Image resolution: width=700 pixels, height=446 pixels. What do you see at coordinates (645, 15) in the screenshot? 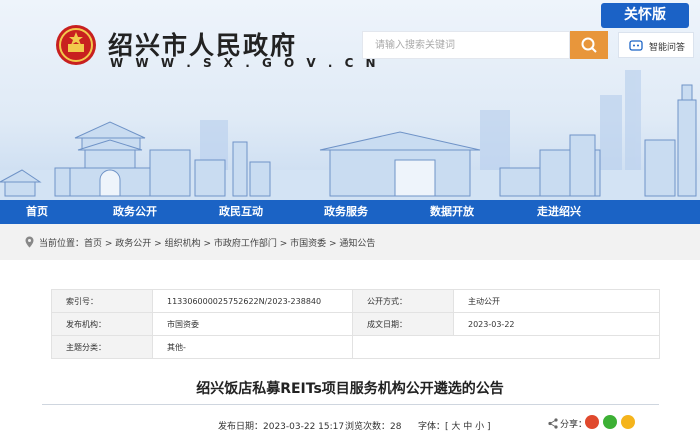
I see `care-mode-button: 关怀版` at bounding box center [645, 15].